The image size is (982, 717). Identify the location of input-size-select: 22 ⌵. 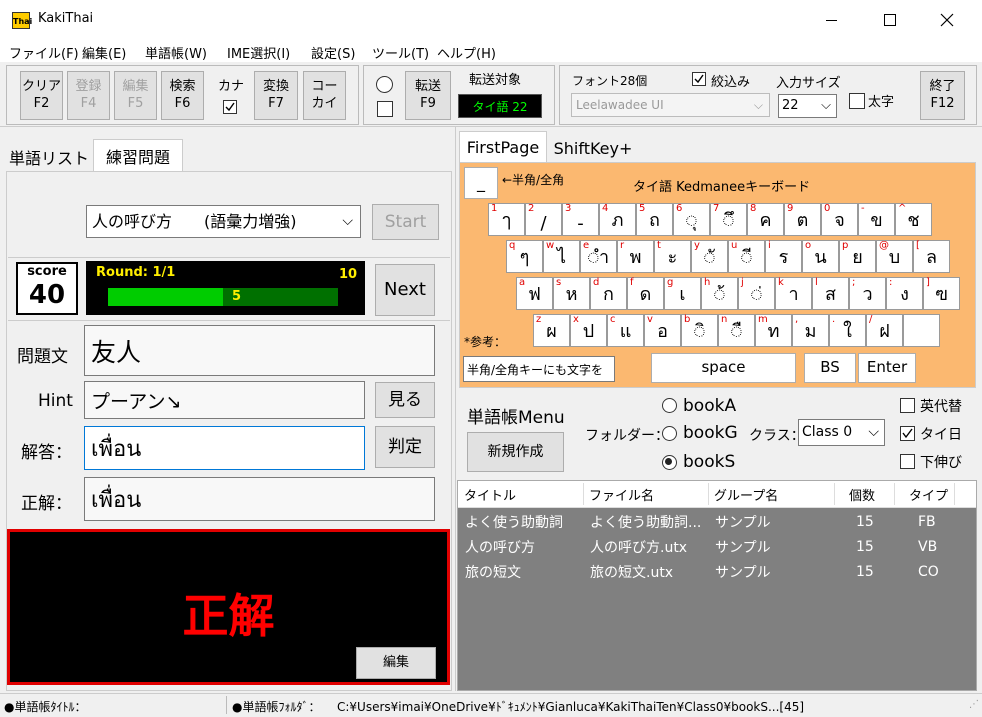
(807, 106).